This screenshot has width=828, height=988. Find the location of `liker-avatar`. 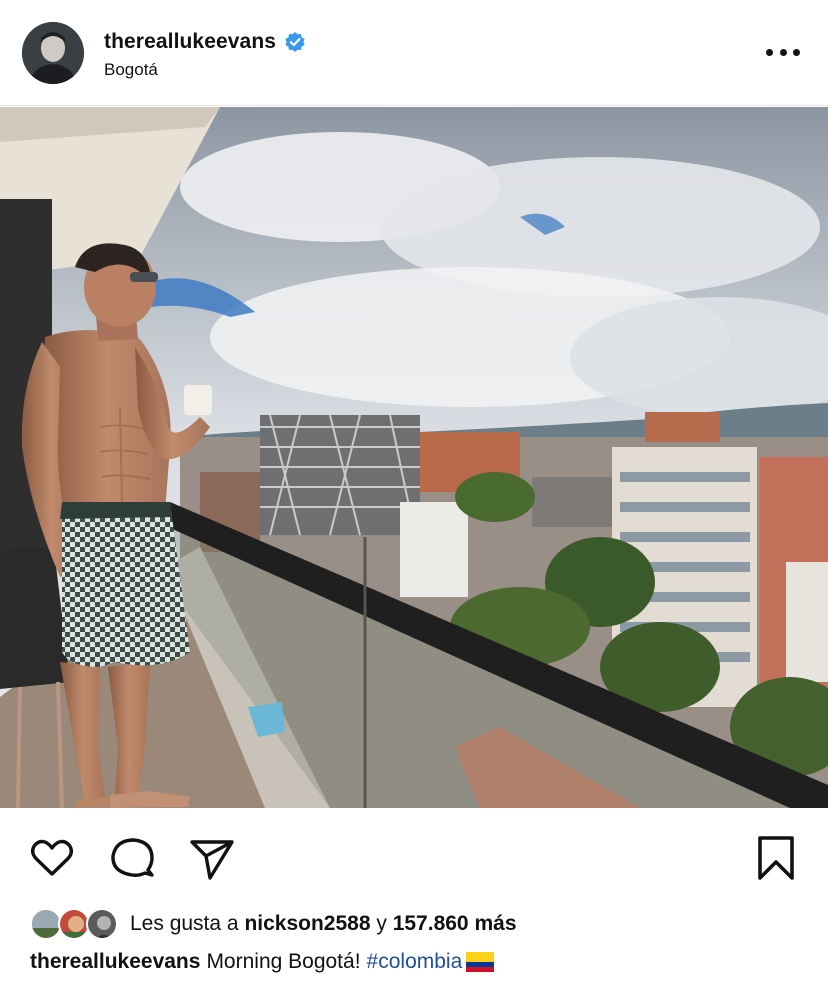

liker-avatar is located at coordinates (102, 924).